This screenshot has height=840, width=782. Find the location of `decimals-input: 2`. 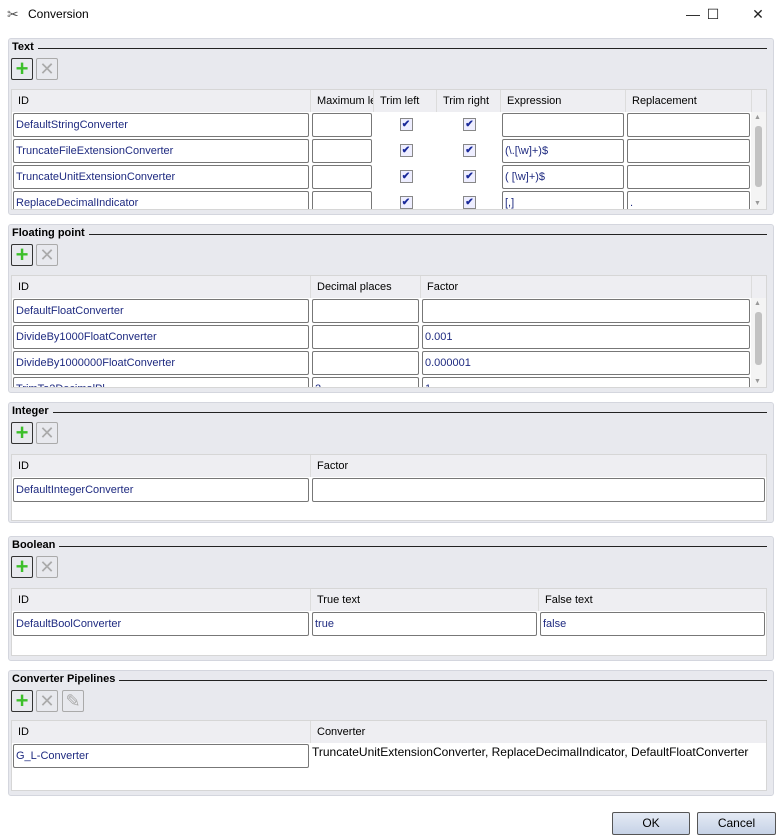

decimals-input: 2 is located at coordinates (365, 382).